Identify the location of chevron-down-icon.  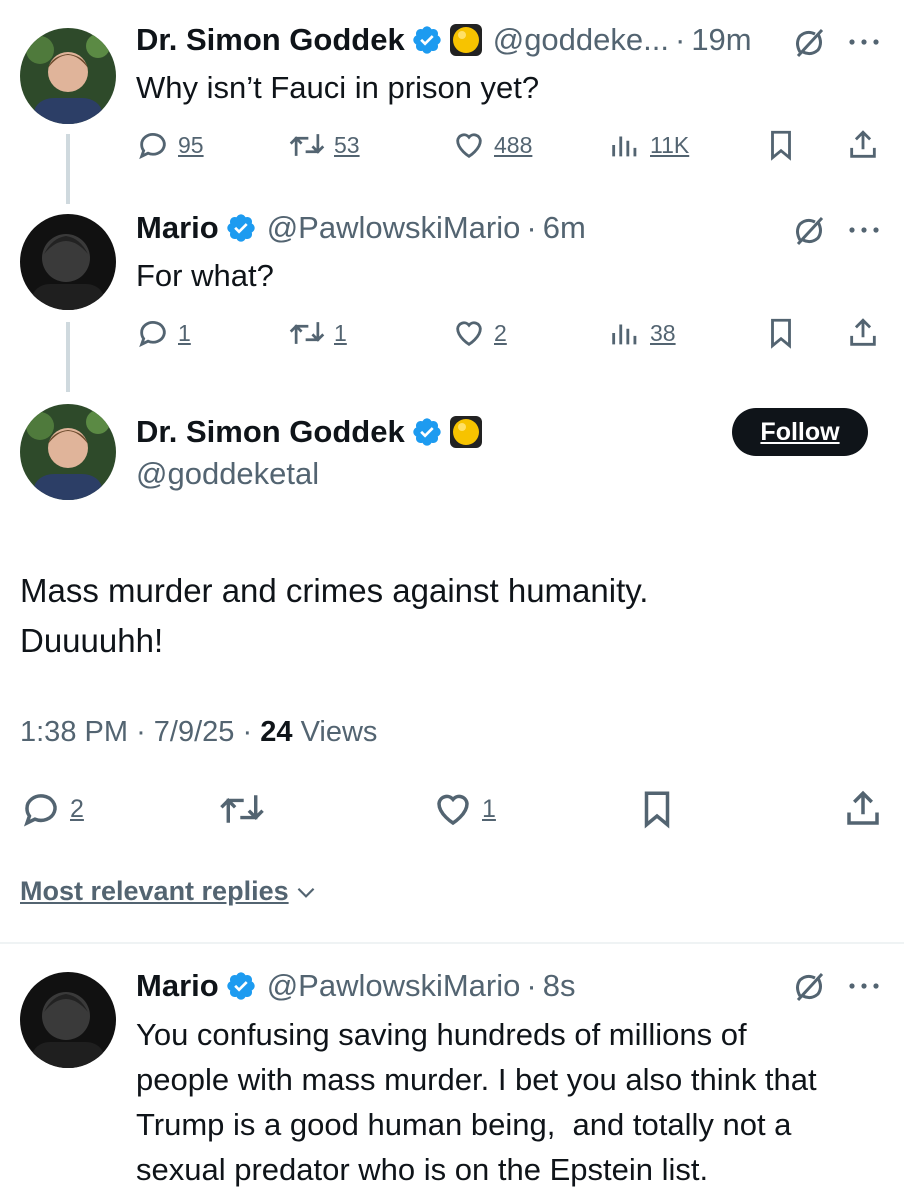
(306, 892).